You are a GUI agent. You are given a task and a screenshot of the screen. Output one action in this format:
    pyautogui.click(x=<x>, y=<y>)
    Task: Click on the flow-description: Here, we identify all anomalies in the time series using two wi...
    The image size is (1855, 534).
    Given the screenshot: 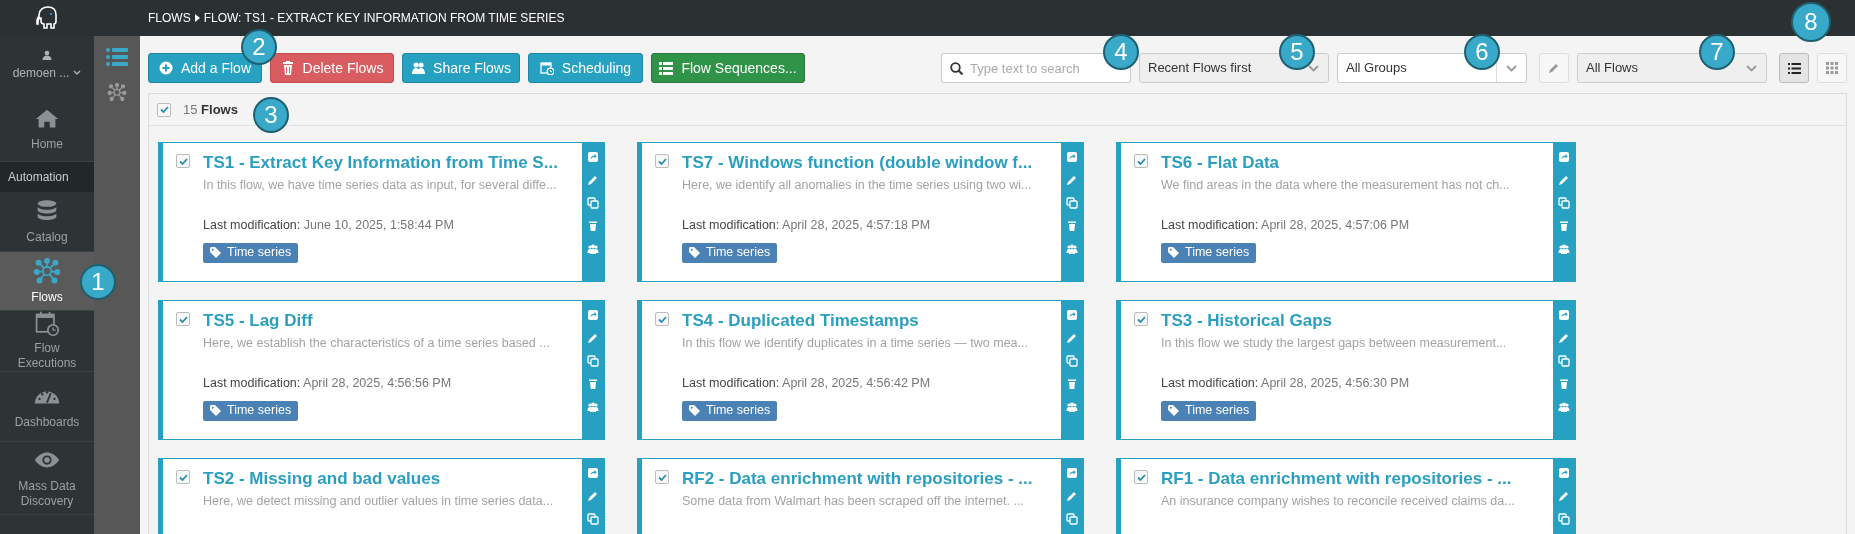 What is the action you would take?
    pyautogui.click(x=857, y=185)
    